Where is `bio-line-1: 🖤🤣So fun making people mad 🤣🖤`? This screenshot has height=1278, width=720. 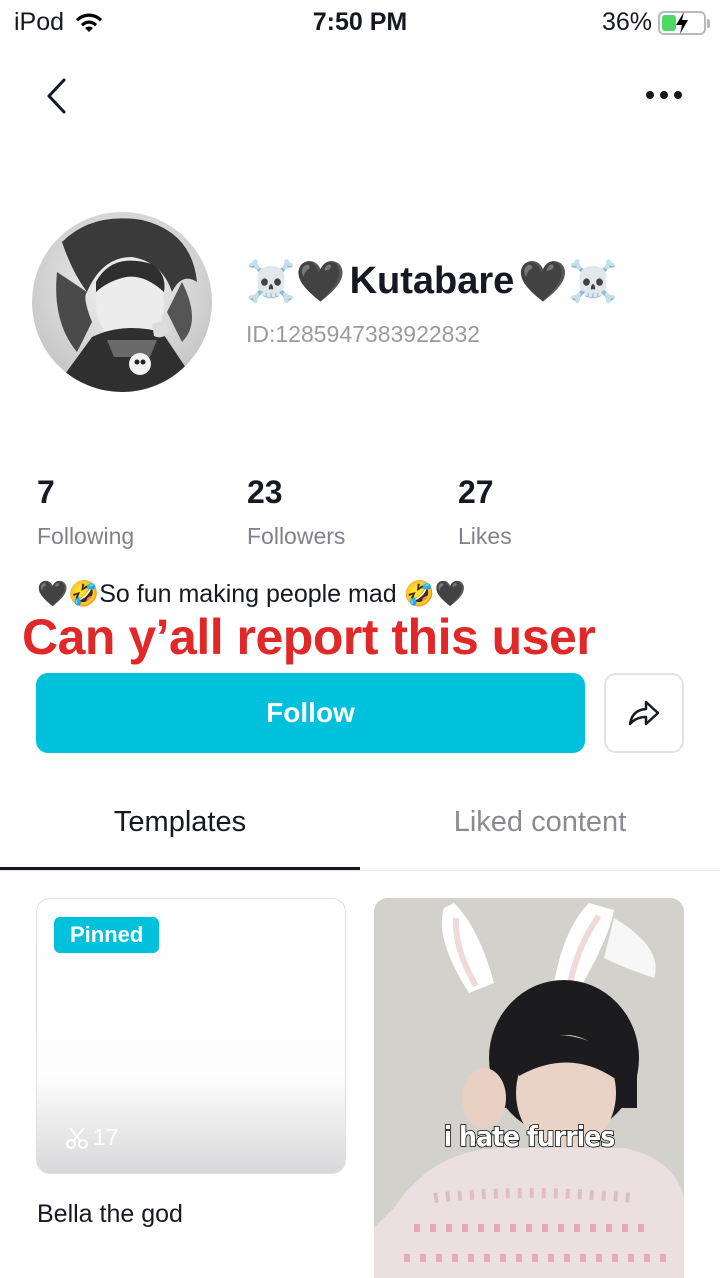
bio-line-1: 🖤🤣So fun making people mad 🤣🖤 is located at coordinates (251, 594).